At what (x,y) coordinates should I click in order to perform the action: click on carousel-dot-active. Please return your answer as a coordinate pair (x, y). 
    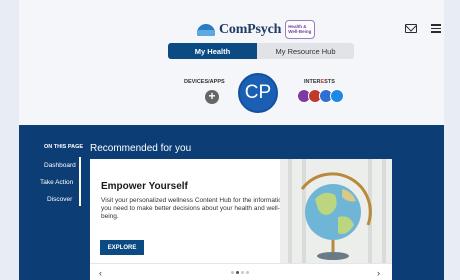
    Looking at the image, I should click on (237, 272).